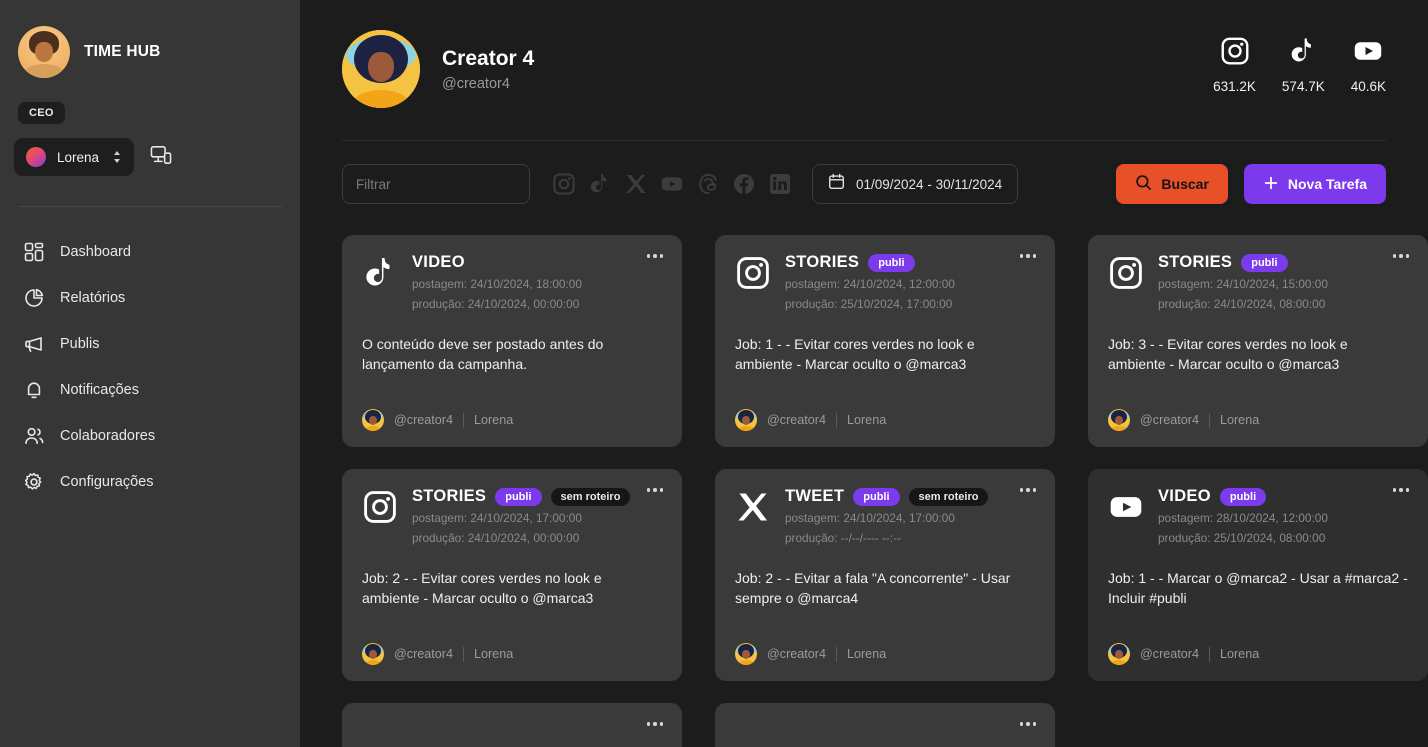 Image resolution: width=1428 pixels, height=747 pixels. I want to click on social-stats: 631.2K 574.7K 40.6K, so click(1299, 62).